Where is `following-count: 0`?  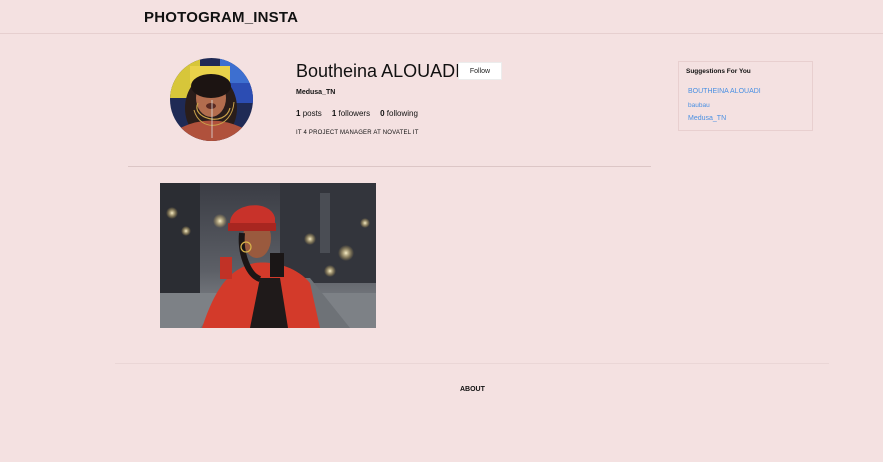
following-count: 0 is located at coordinates (382, 113).